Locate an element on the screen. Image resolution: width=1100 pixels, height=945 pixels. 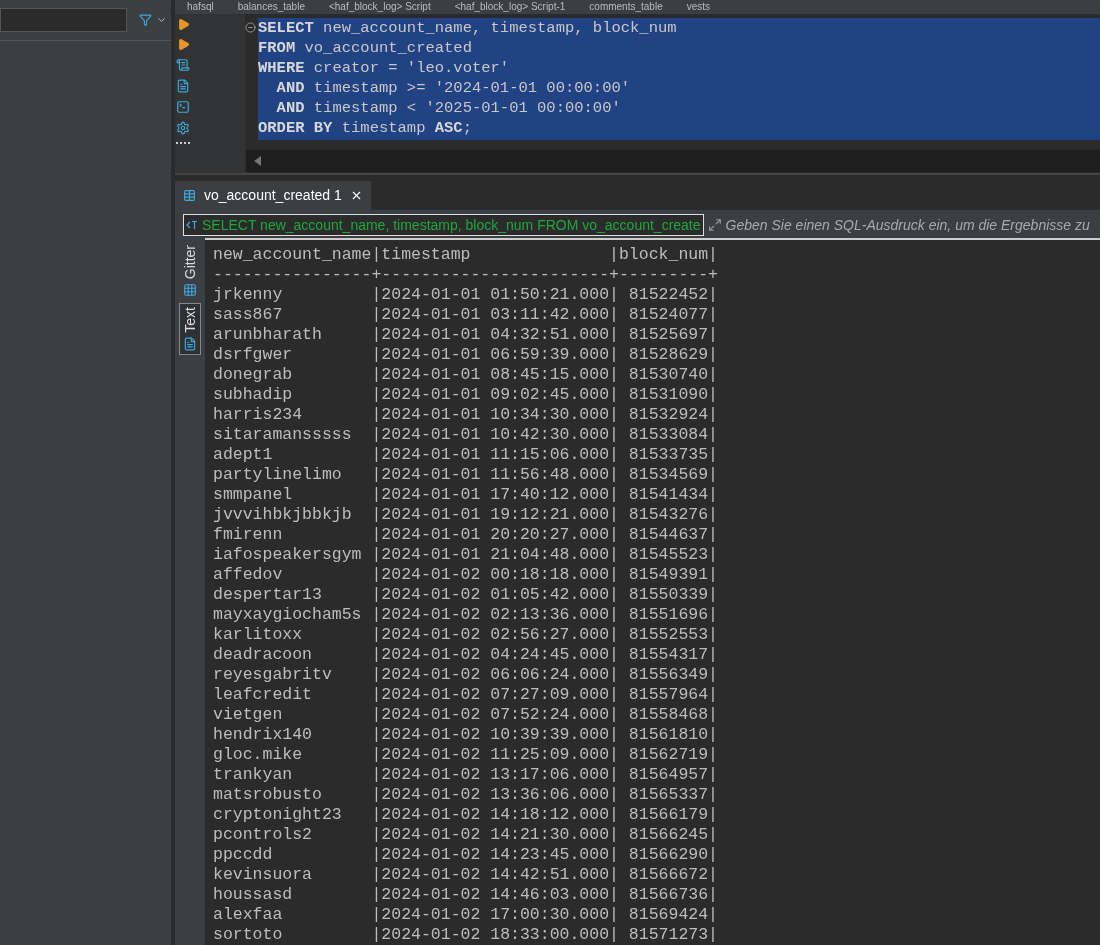
result-line: sitaramansssss |2024-01-01 10:42:30.000| 81533084| is located at coordinates (465, 435).